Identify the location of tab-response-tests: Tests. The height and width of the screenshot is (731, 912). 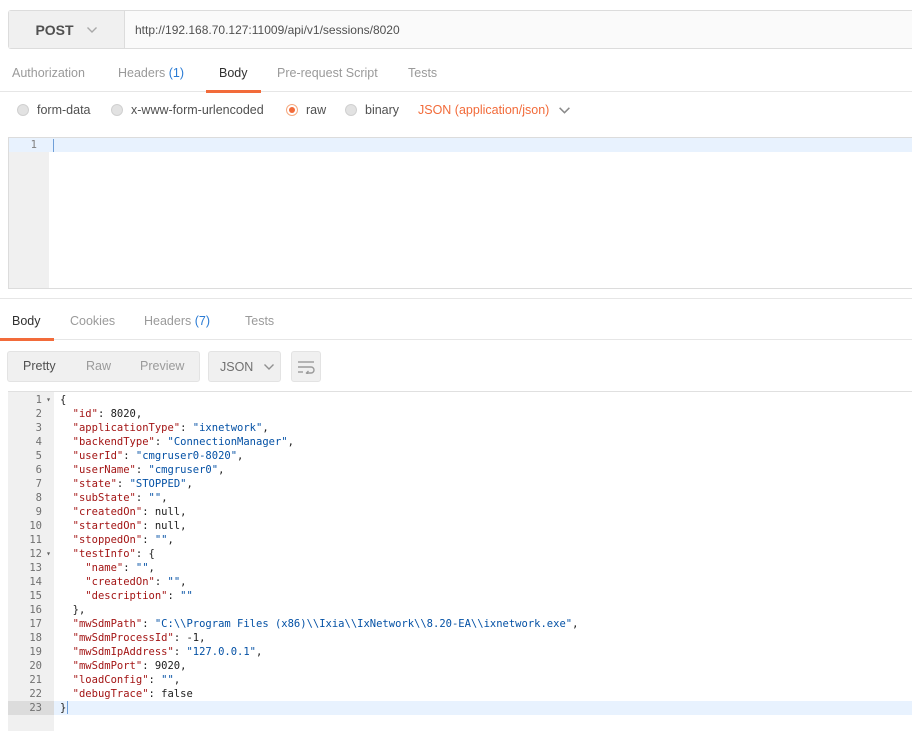
(259, 323).